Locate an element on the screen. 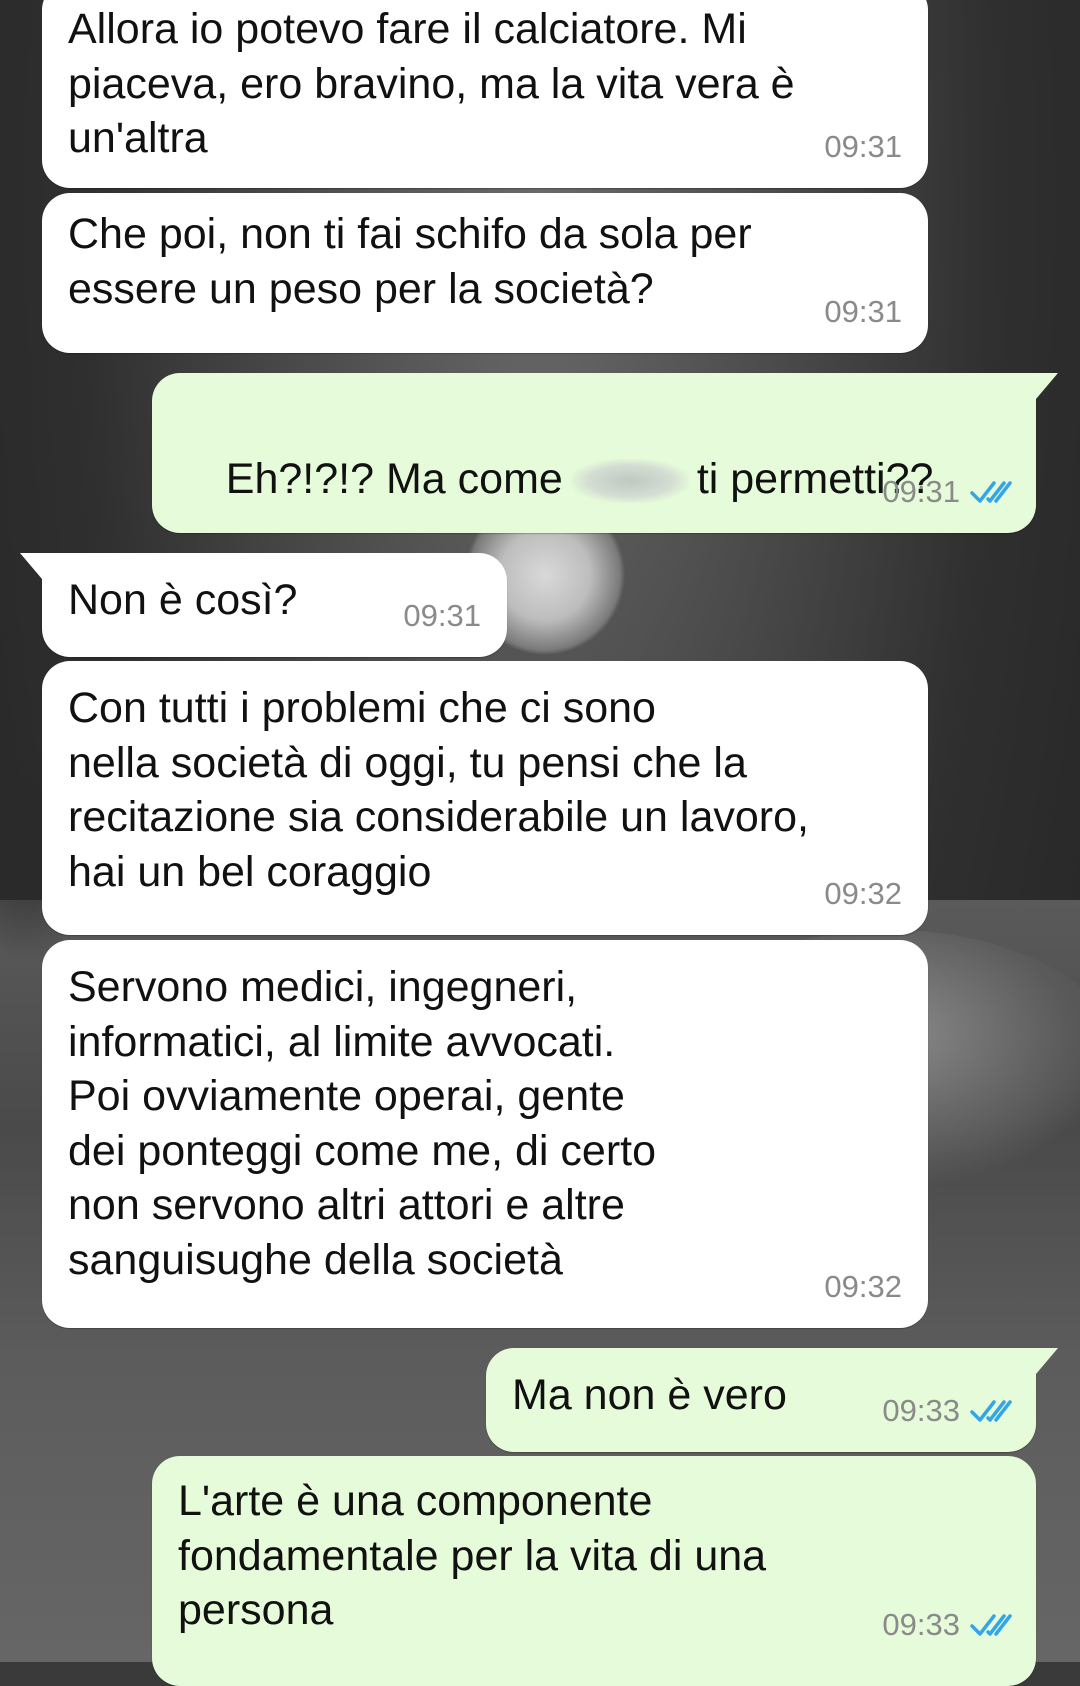 The height and width of the screenshot is (1686, 1080). redacted-blur is located at coordinates (629, 481).